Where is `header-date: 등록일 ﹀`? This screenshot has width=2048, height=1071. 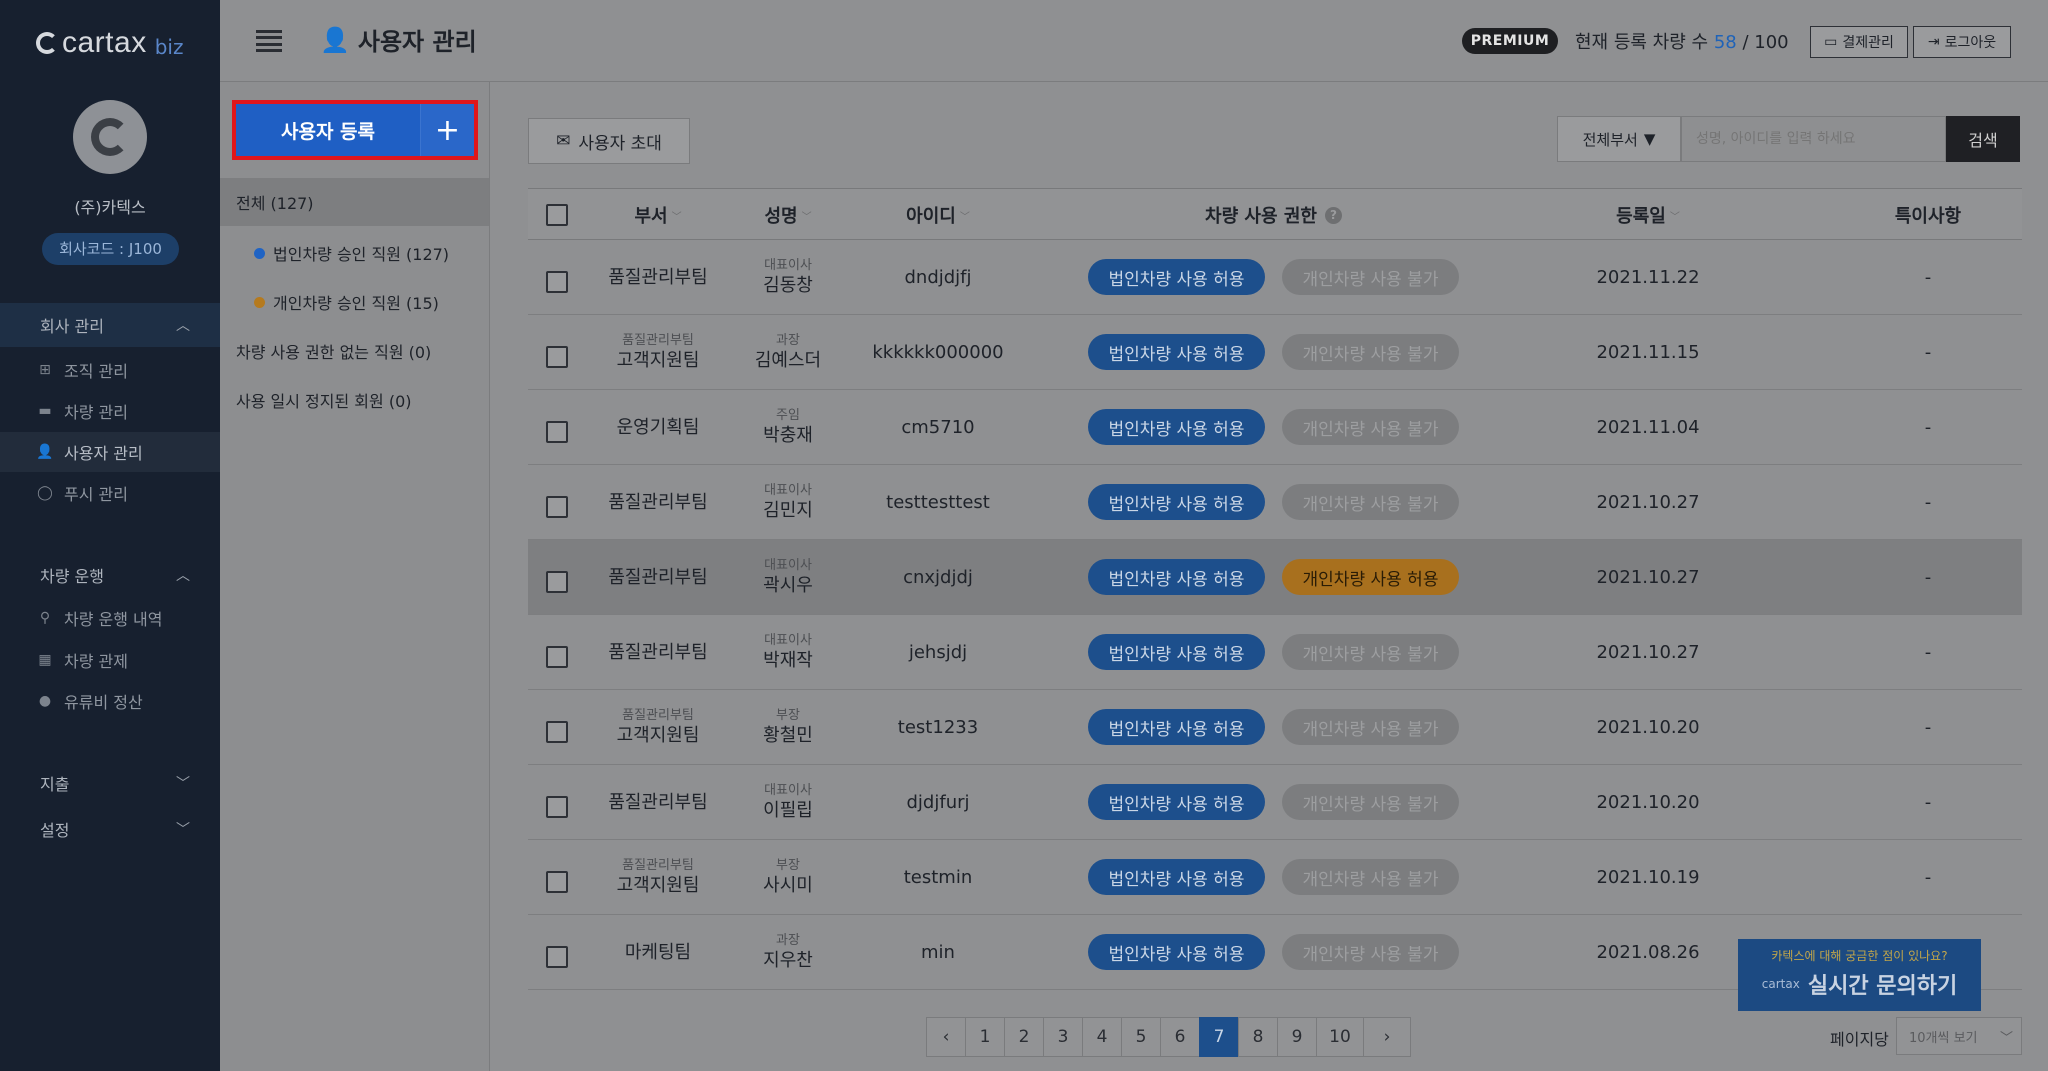
header-date: 등록일 ﹀ is located at coordinates (1648, 215).